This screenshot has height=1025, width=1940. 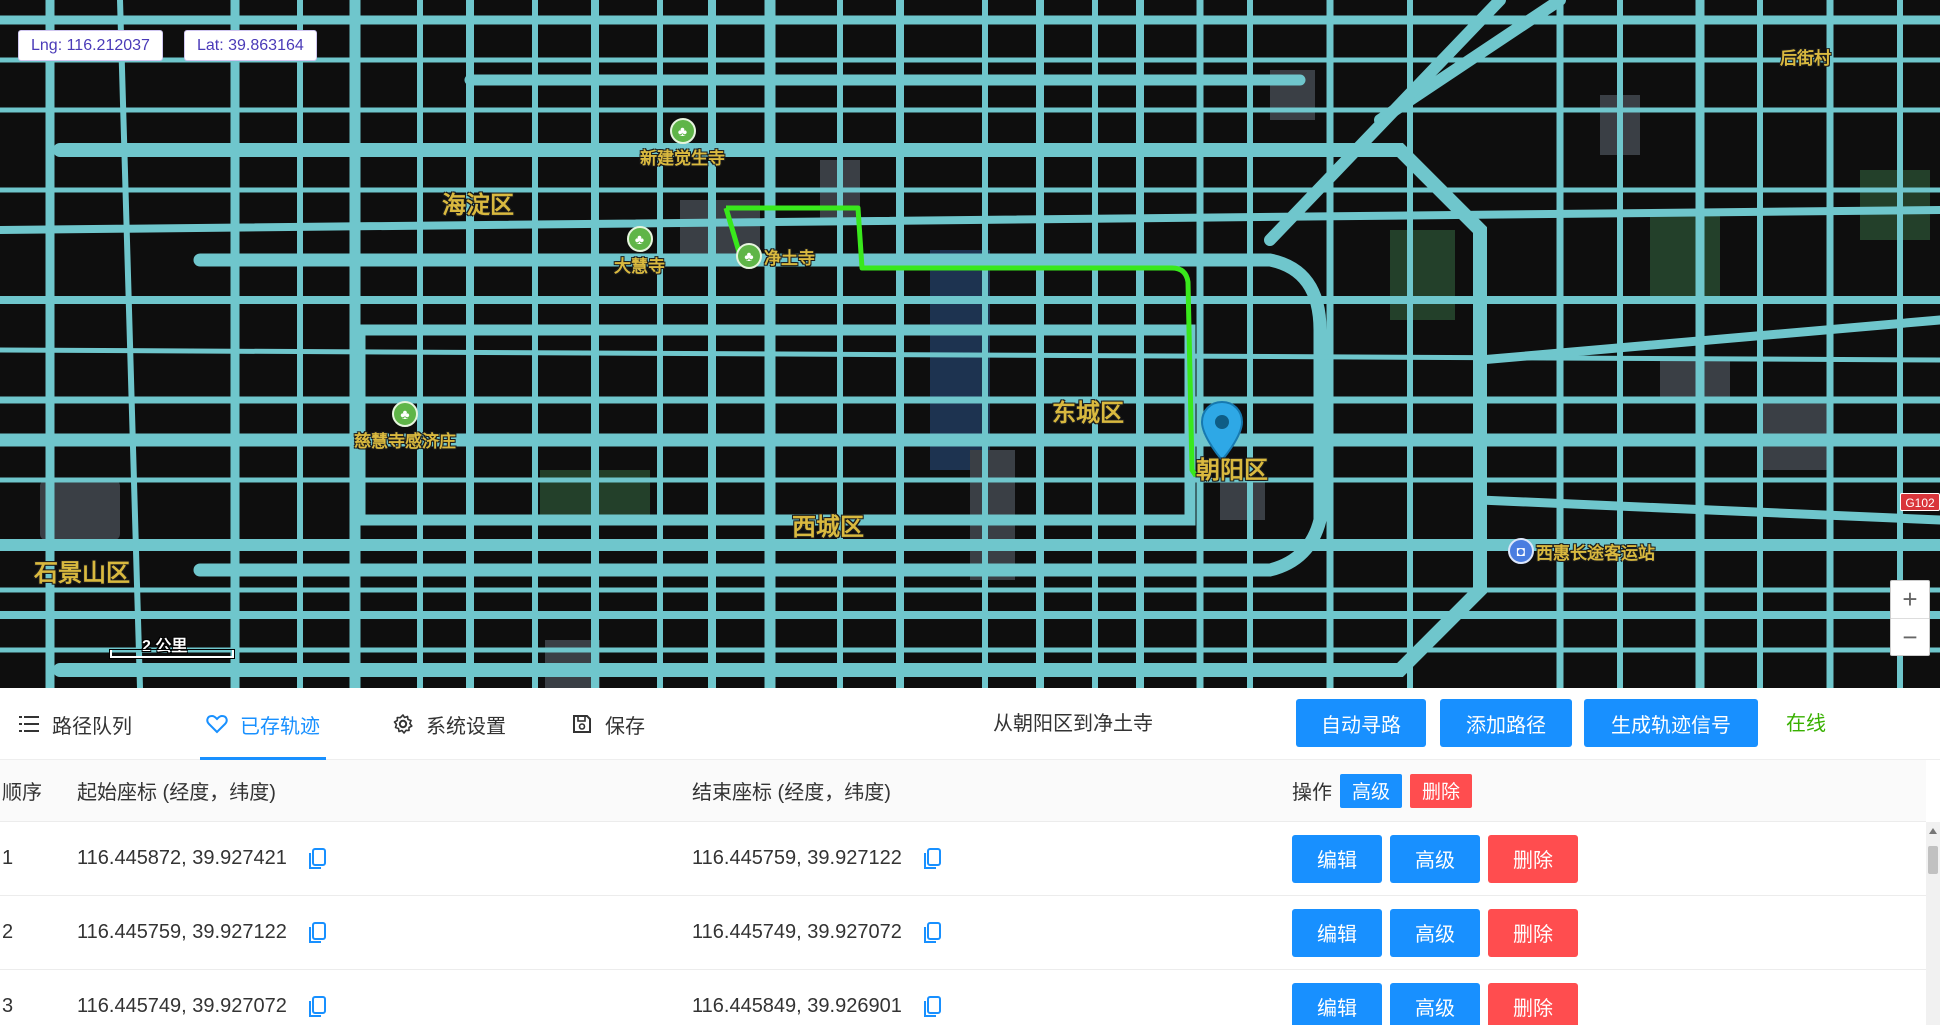 I want to click on scale-line, so click(x=172, y=654).